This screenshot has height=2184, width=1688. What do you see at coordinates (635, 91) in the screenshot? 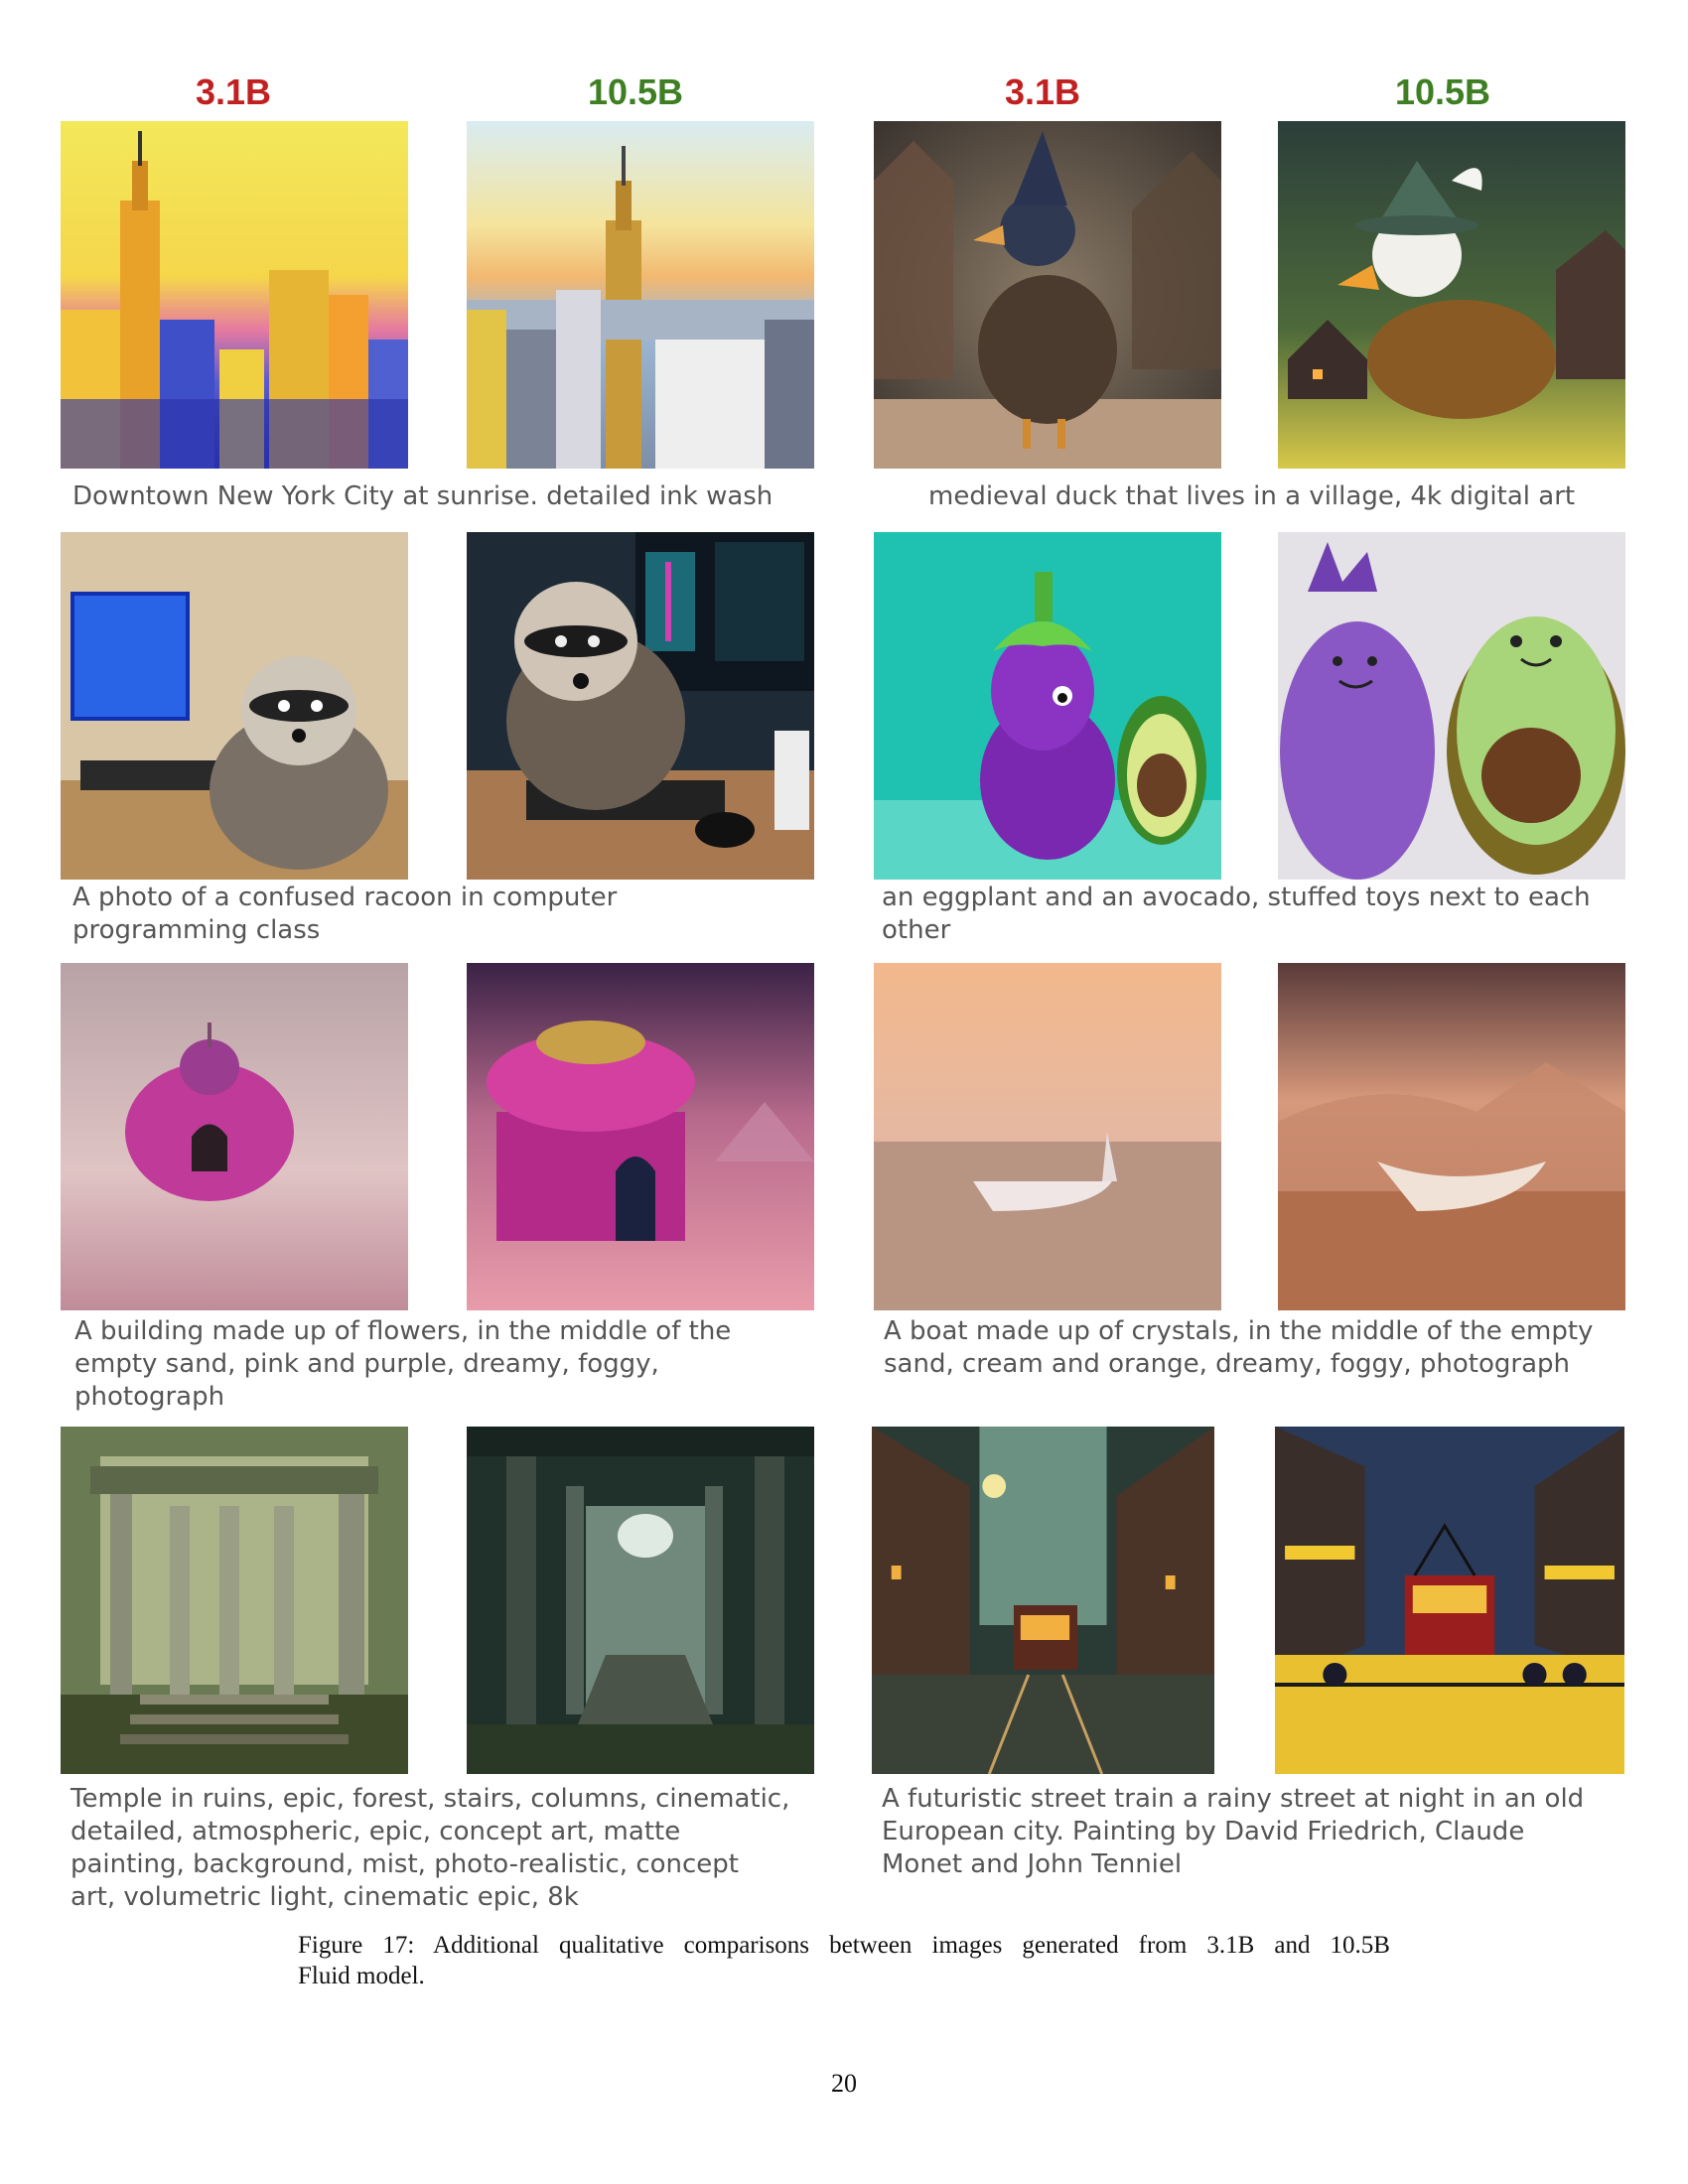
I see `header-10-5b-left: 10.5B` at bounding box center [635, 91].